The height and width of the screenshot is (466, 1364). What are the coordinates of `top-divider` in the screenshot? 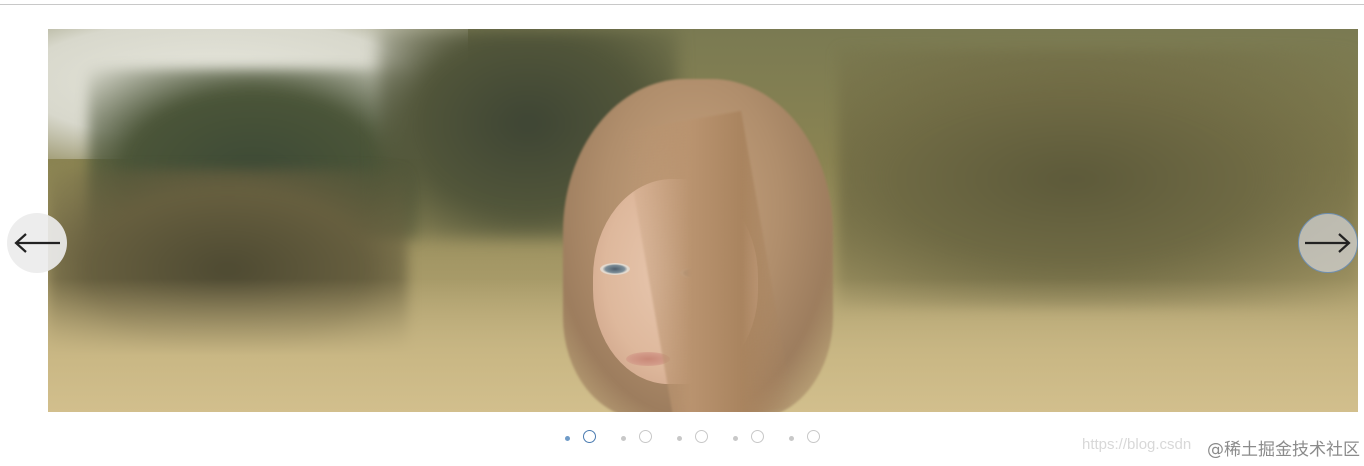 It's located at (682, 4).